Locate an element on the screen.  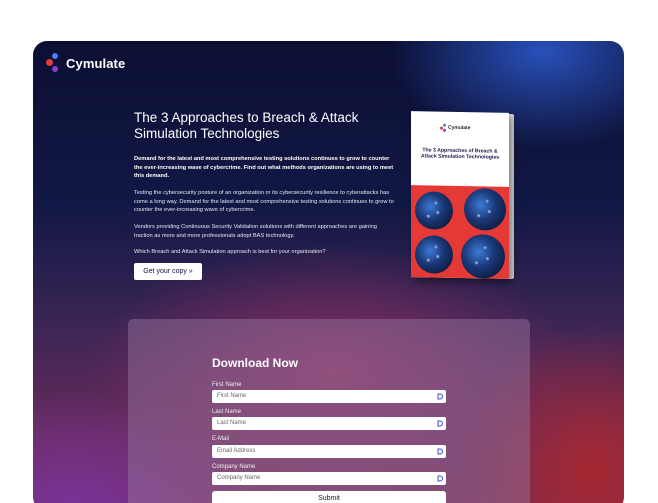
last-name-placeholder: Last Name is located at coordinates (232, 423).